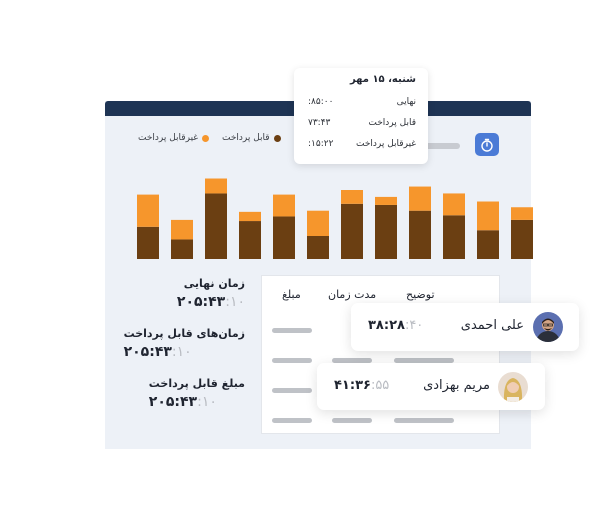  I want to click on tooltip-row-label: نهایی, so click(406, 102).